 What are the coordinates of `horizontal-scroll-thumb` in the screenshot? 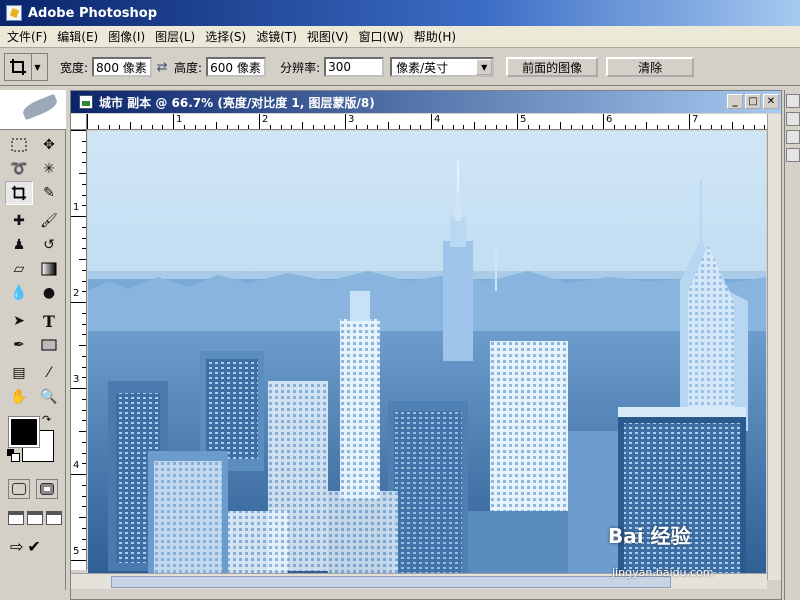 It's located at (391, 581).